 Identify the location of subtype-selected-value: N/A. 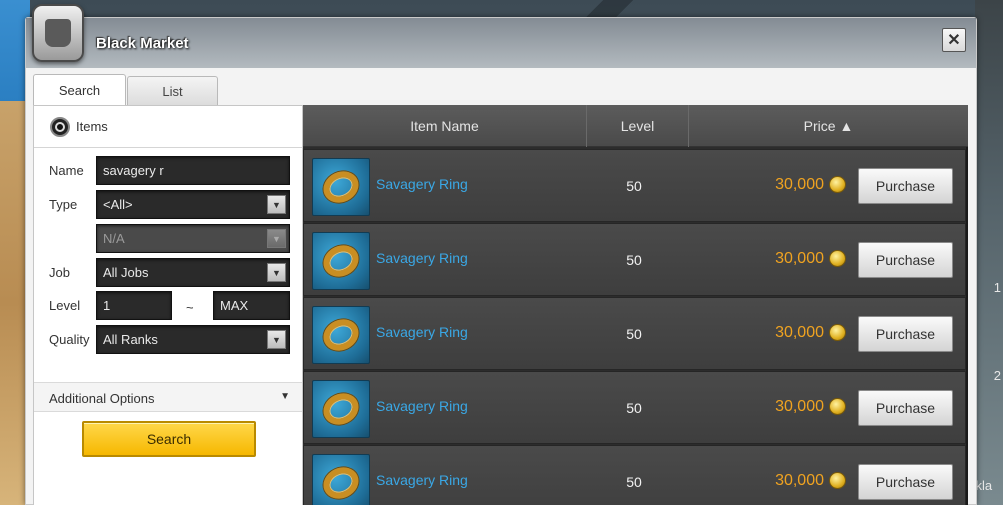
(114, 238).